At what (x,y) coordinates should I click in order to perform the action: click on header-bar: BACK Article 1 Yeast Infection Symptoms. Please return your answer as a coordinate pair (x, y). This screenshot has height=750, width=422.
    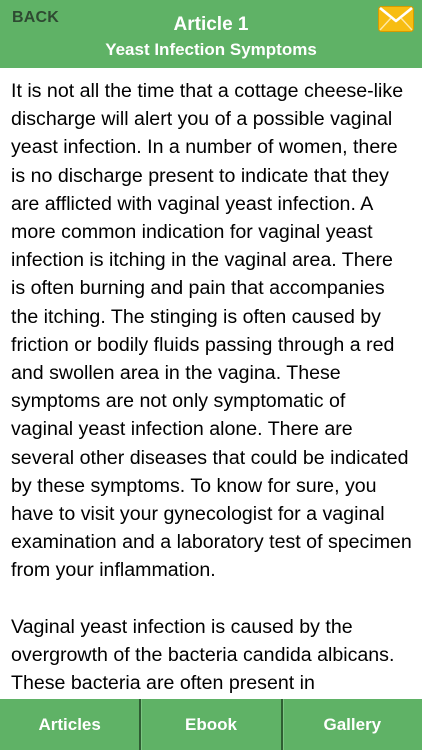
    Looking at the image, I should click on (211, 34).